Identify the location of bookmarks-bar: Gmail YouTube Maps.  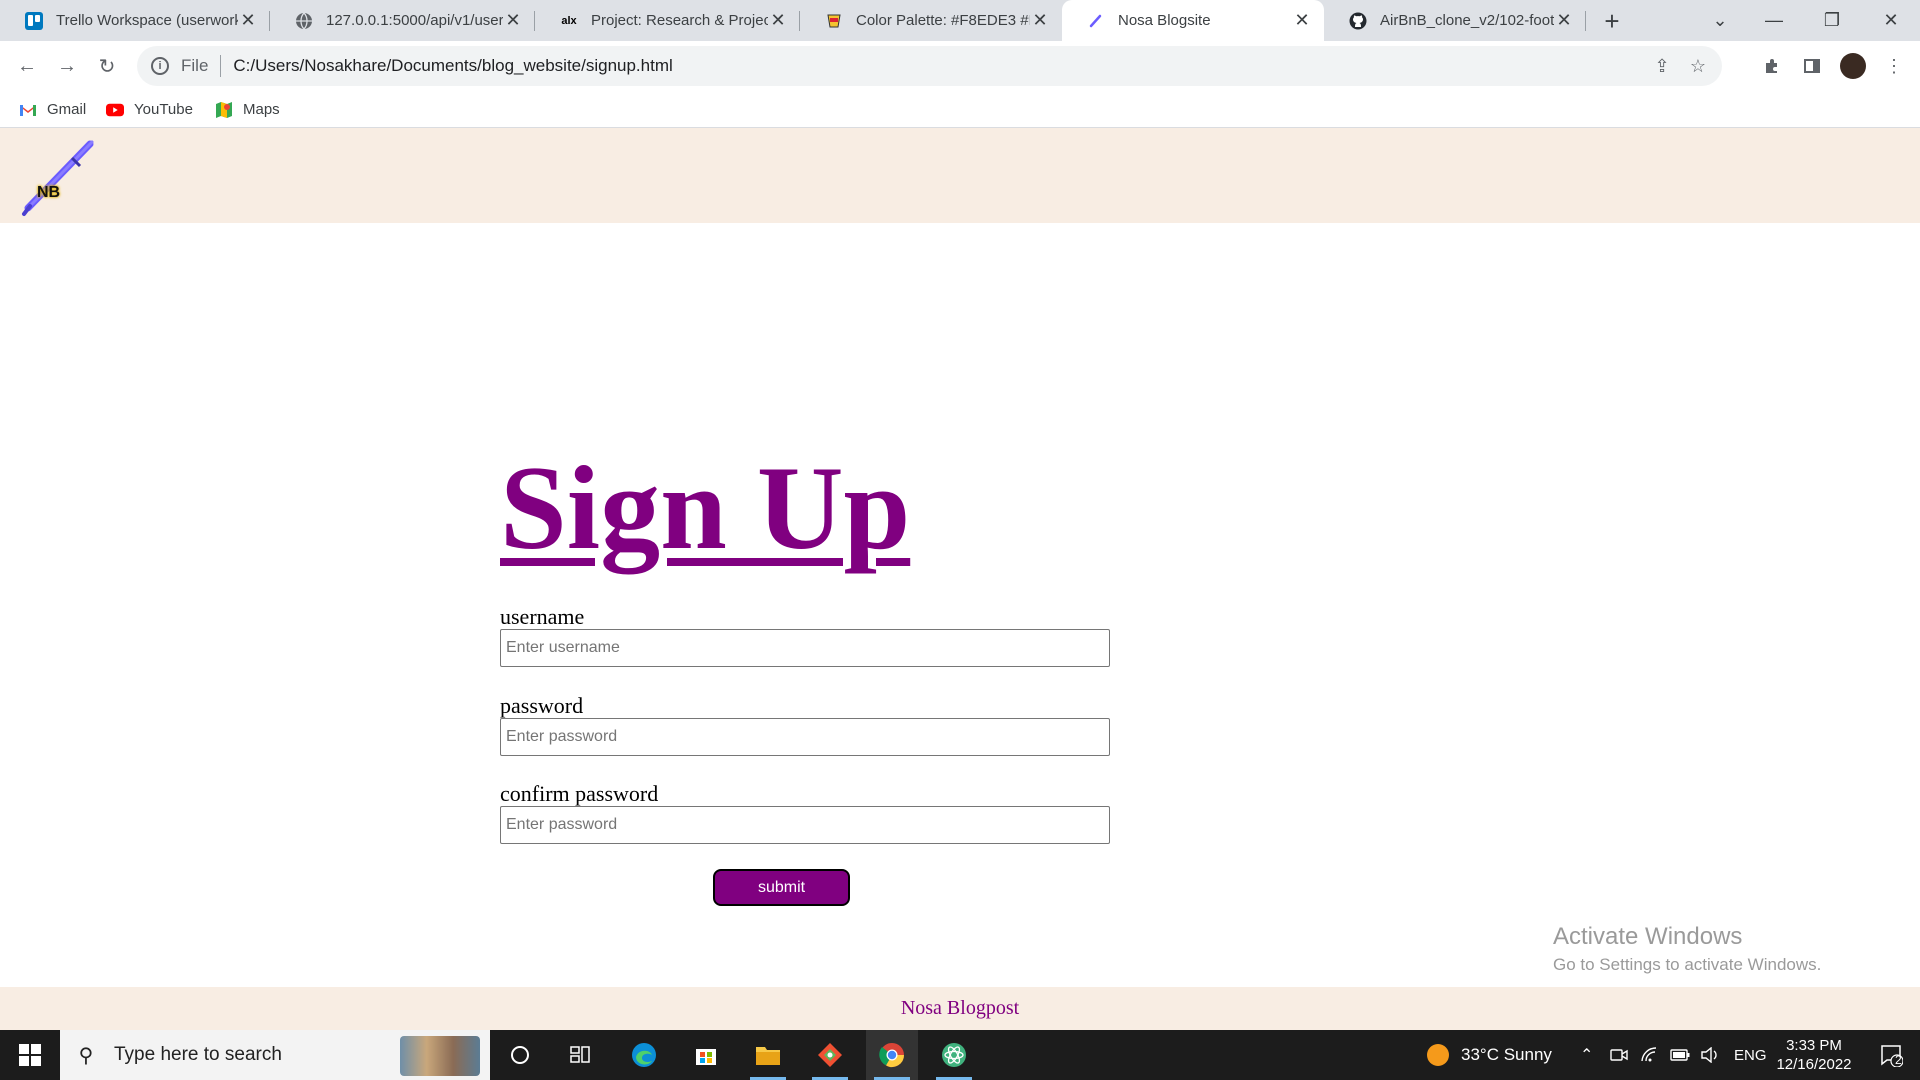
(960, 109).